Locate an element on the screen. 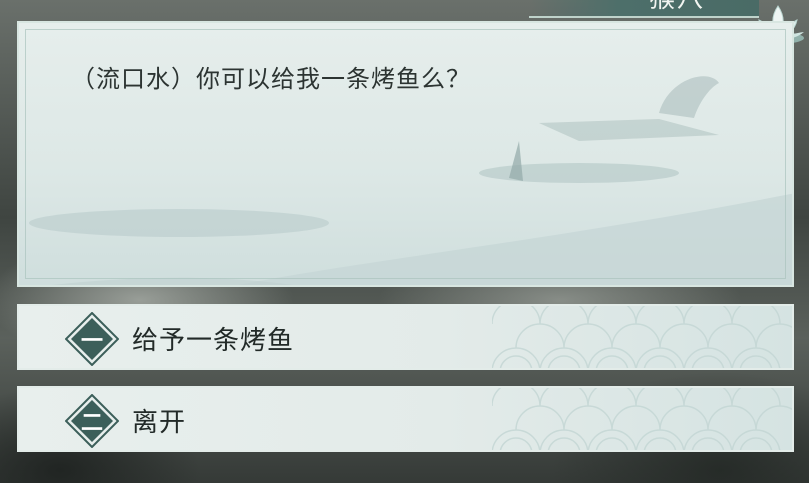 This screenshot has width=809, height=483. choice-leave: 二 离开 is located at coordinates (405, 419).